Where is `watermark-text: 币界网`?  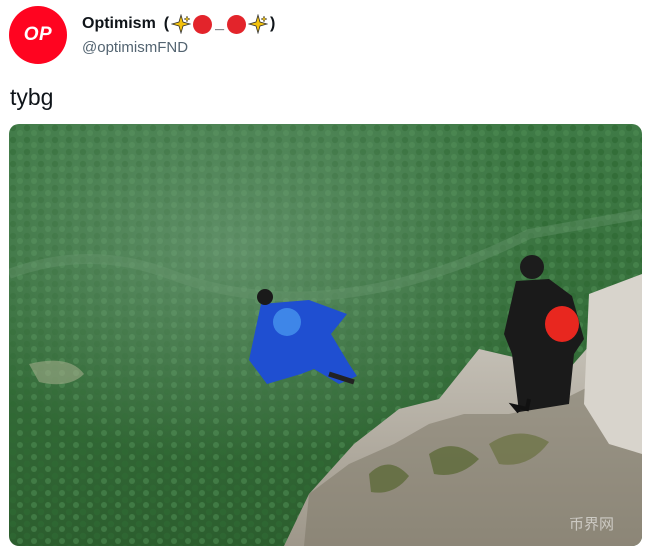
watermark-text: 币界网 is located at coordinates (591, 524).